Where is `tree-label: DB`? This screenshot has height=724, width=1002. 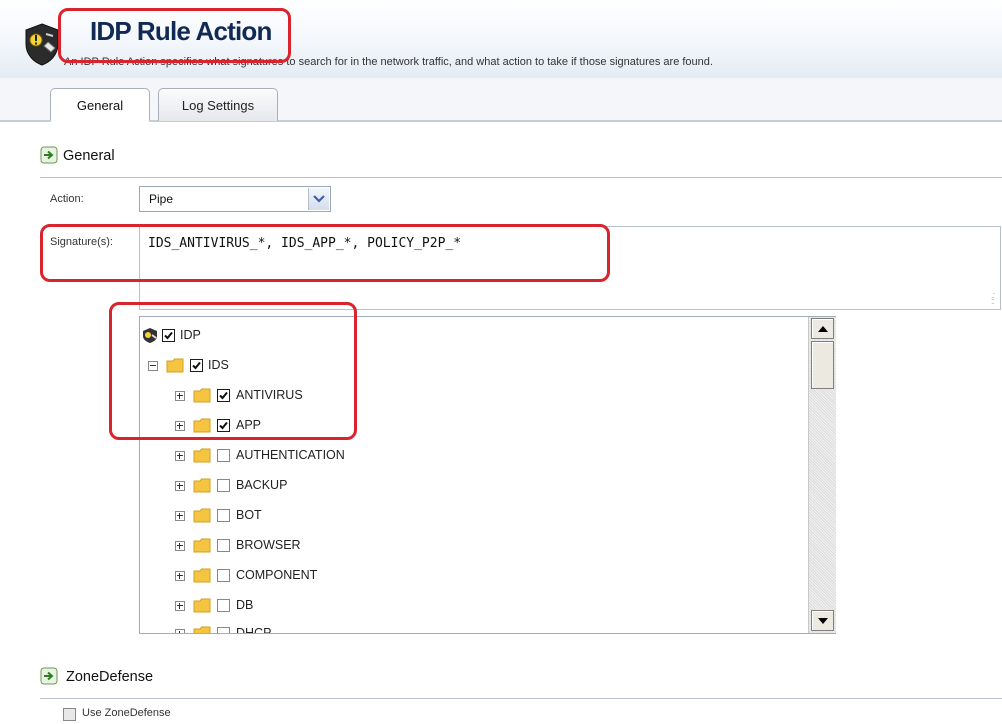 tree-label: DB is located at coordinates (245, 605).